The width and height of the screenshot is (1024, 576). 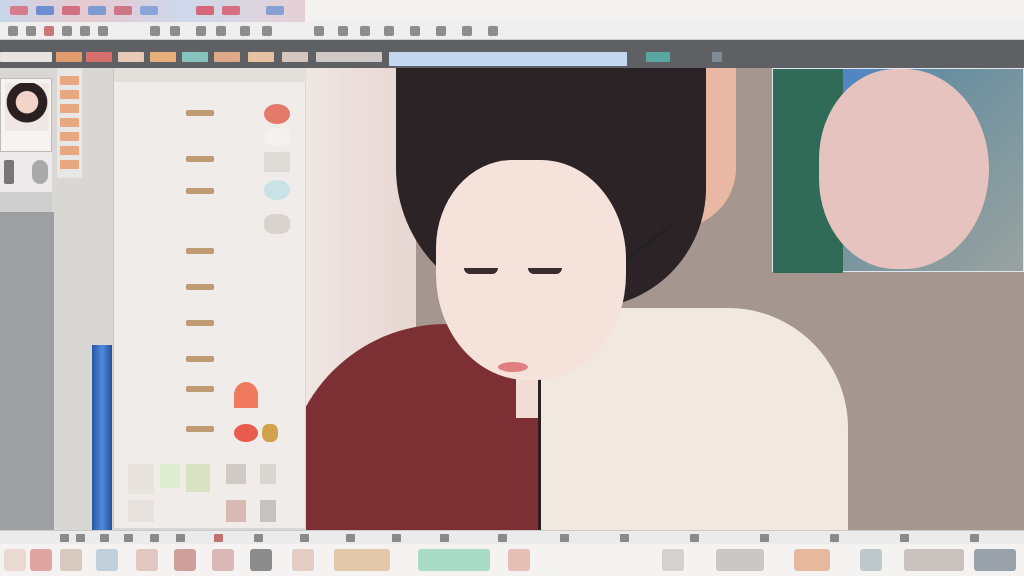 What do you see at coordinates (102, 437) in the screenshot?
I see `vertical-ruler` at bounding box center [102, 437].